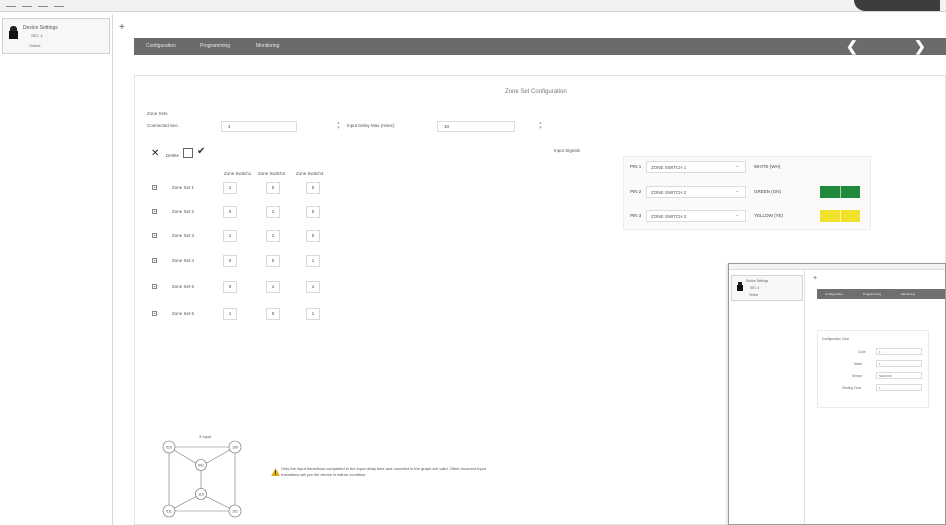  Describe the element at coordinates (852, 46) in the screenshot. I see `back-arrow-icon: ❮` at that location.